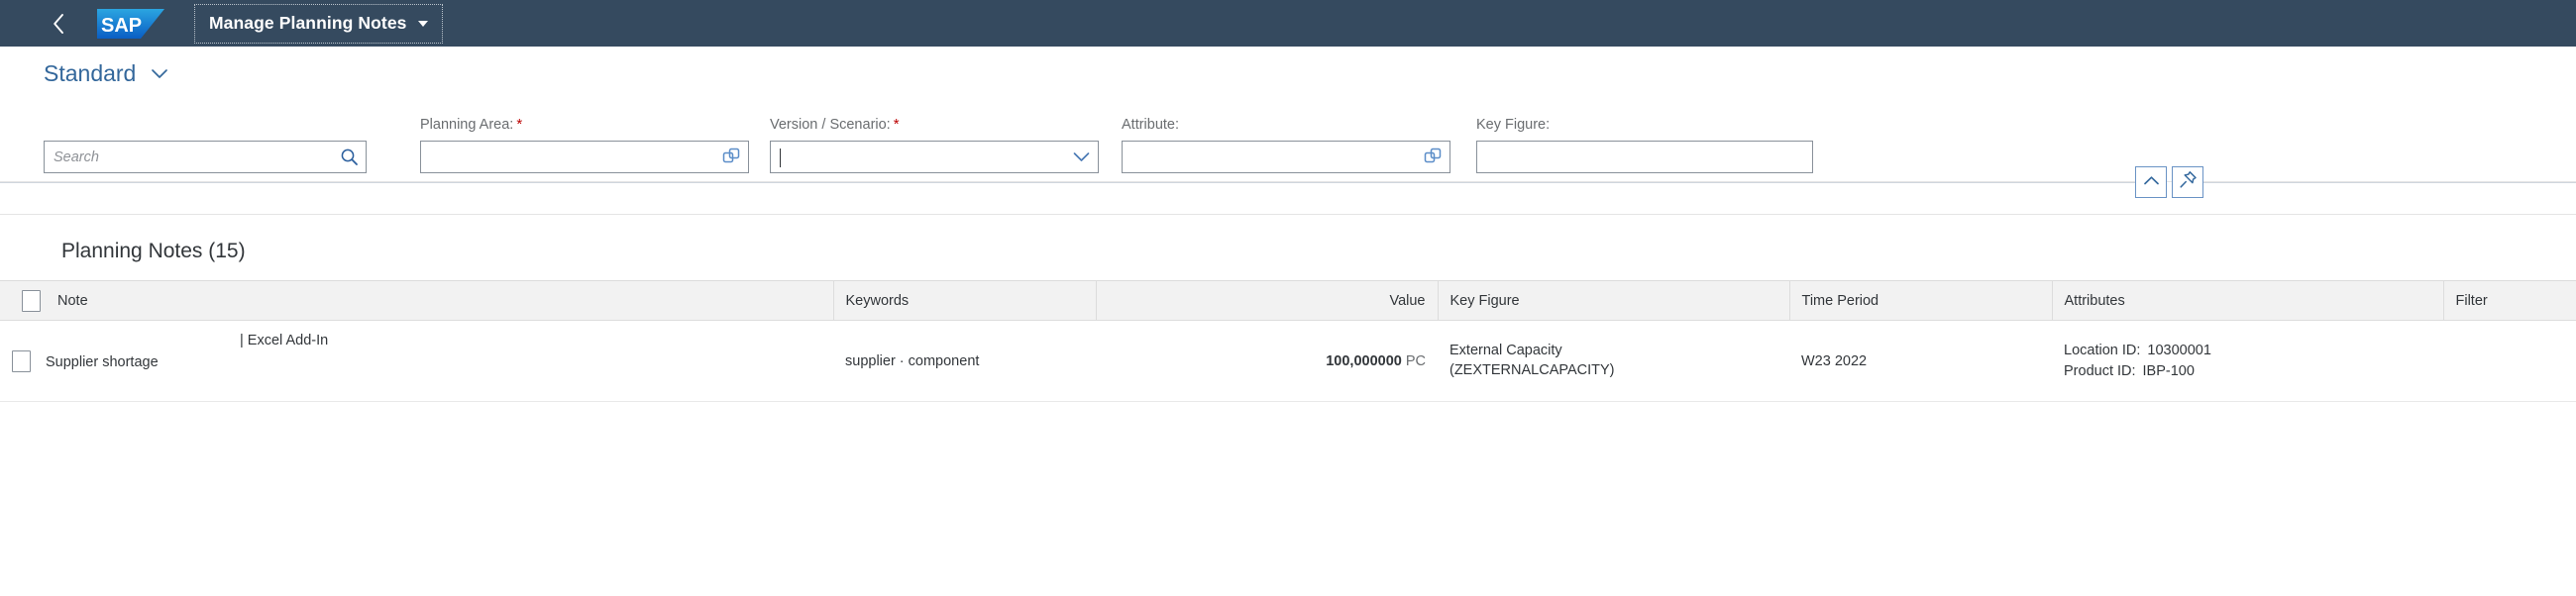 This screenshot has width=2576, height=596. What do you see at coordinates (1151, 124) in the screenshot?
I see `attribute-label: Attribute:` at bounding box center [1151, 124].